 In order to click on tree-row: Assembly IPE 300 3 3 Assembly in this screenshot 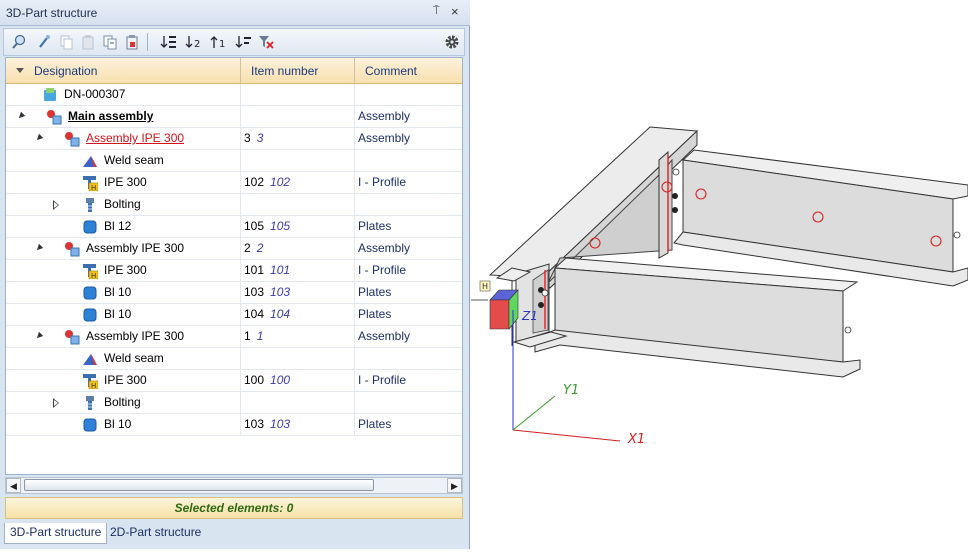, I will do `click(234, 139)`.